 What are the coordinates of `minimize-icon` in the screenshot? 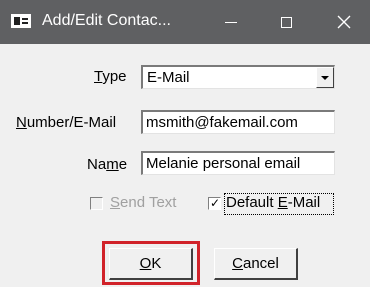 It's located at (231, 22).